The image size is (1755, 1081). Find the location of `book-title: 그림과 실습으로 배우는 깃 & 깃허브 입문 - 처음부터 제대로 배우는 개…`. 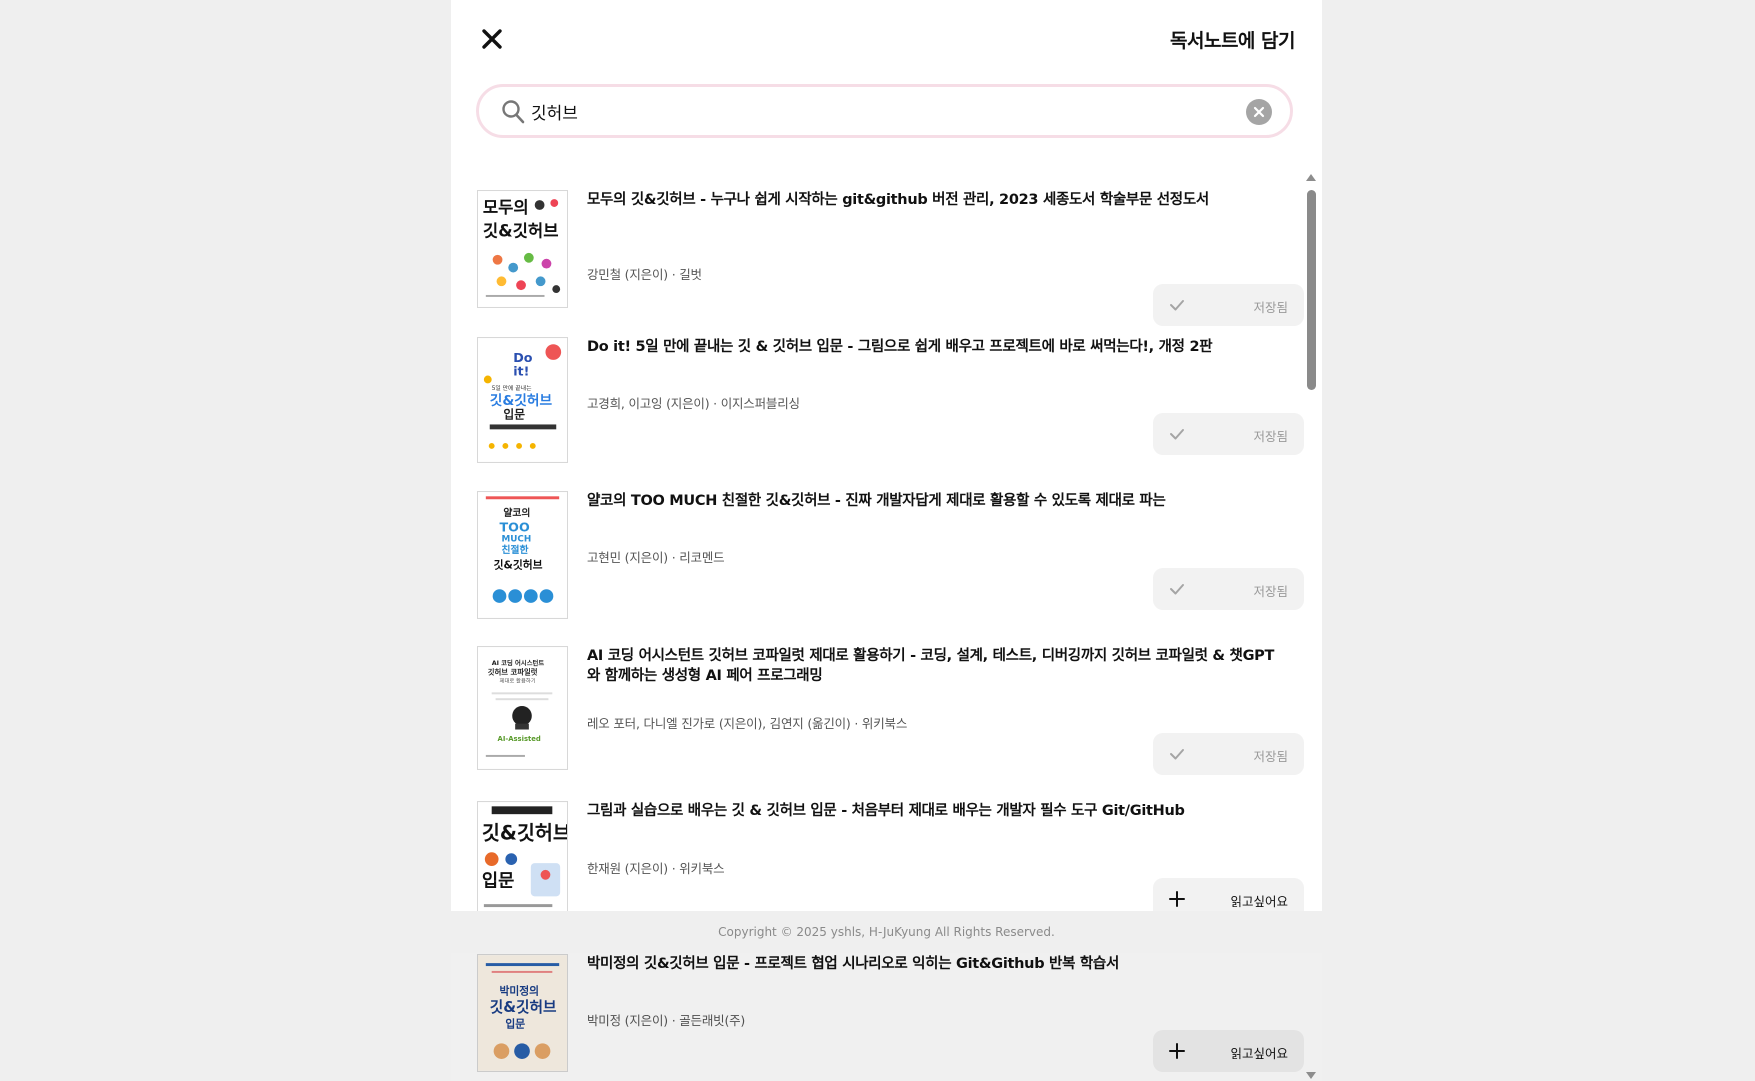

book-title: 그림과 실습으로 배우는 깃 & 깃허브 입문 - 처음부터 제대로 배우는 개… is located at coordinates (932, 811).